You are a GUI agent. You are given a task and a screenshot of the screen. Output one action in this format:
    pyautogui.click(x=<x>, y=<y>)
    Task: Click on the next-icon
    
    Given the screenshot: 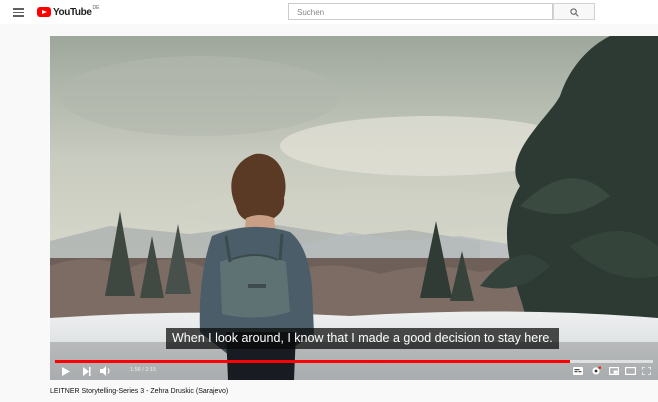 What is the action you would take?
    pyautogui.click(x=87, y=371)
    